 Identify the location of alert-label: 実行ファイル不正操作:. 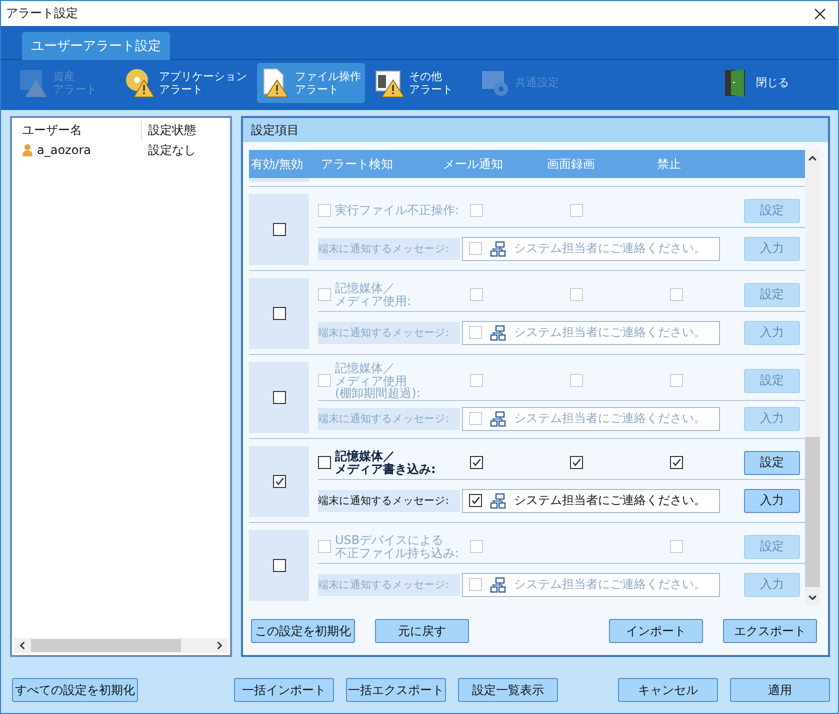
(397, 210).